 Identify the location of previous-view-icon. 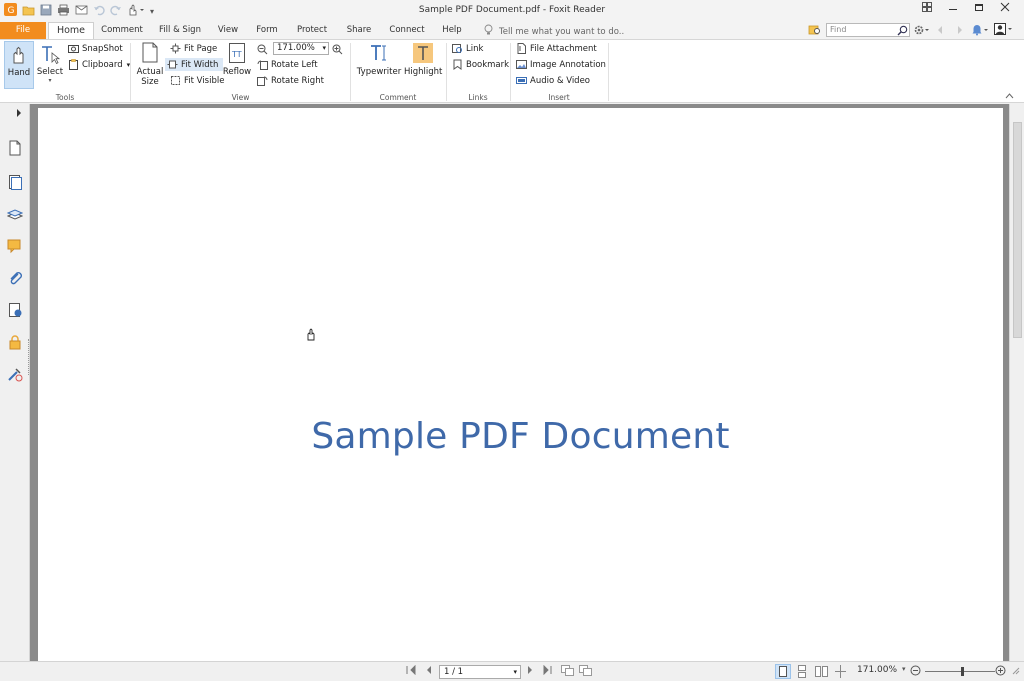
(567, 672).